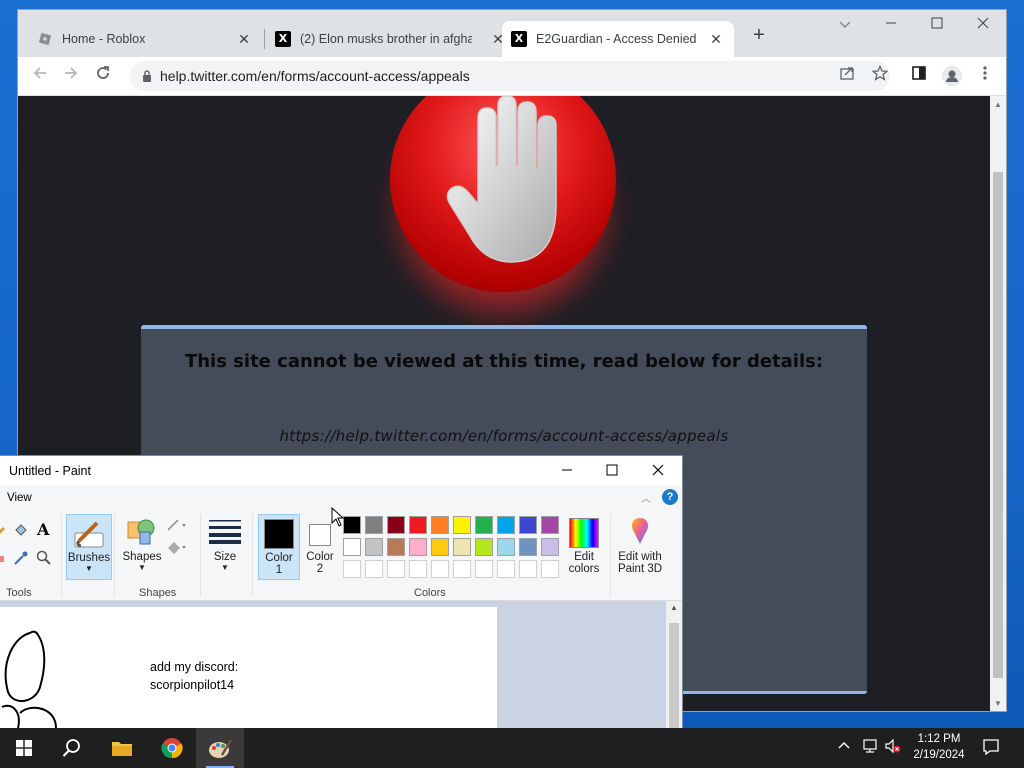 This screenshot has height=768, width=1024. What do you see at coordinates (983, 24) in the screenshot?
I see `window-close-icon` at bounding box center [983, 24].